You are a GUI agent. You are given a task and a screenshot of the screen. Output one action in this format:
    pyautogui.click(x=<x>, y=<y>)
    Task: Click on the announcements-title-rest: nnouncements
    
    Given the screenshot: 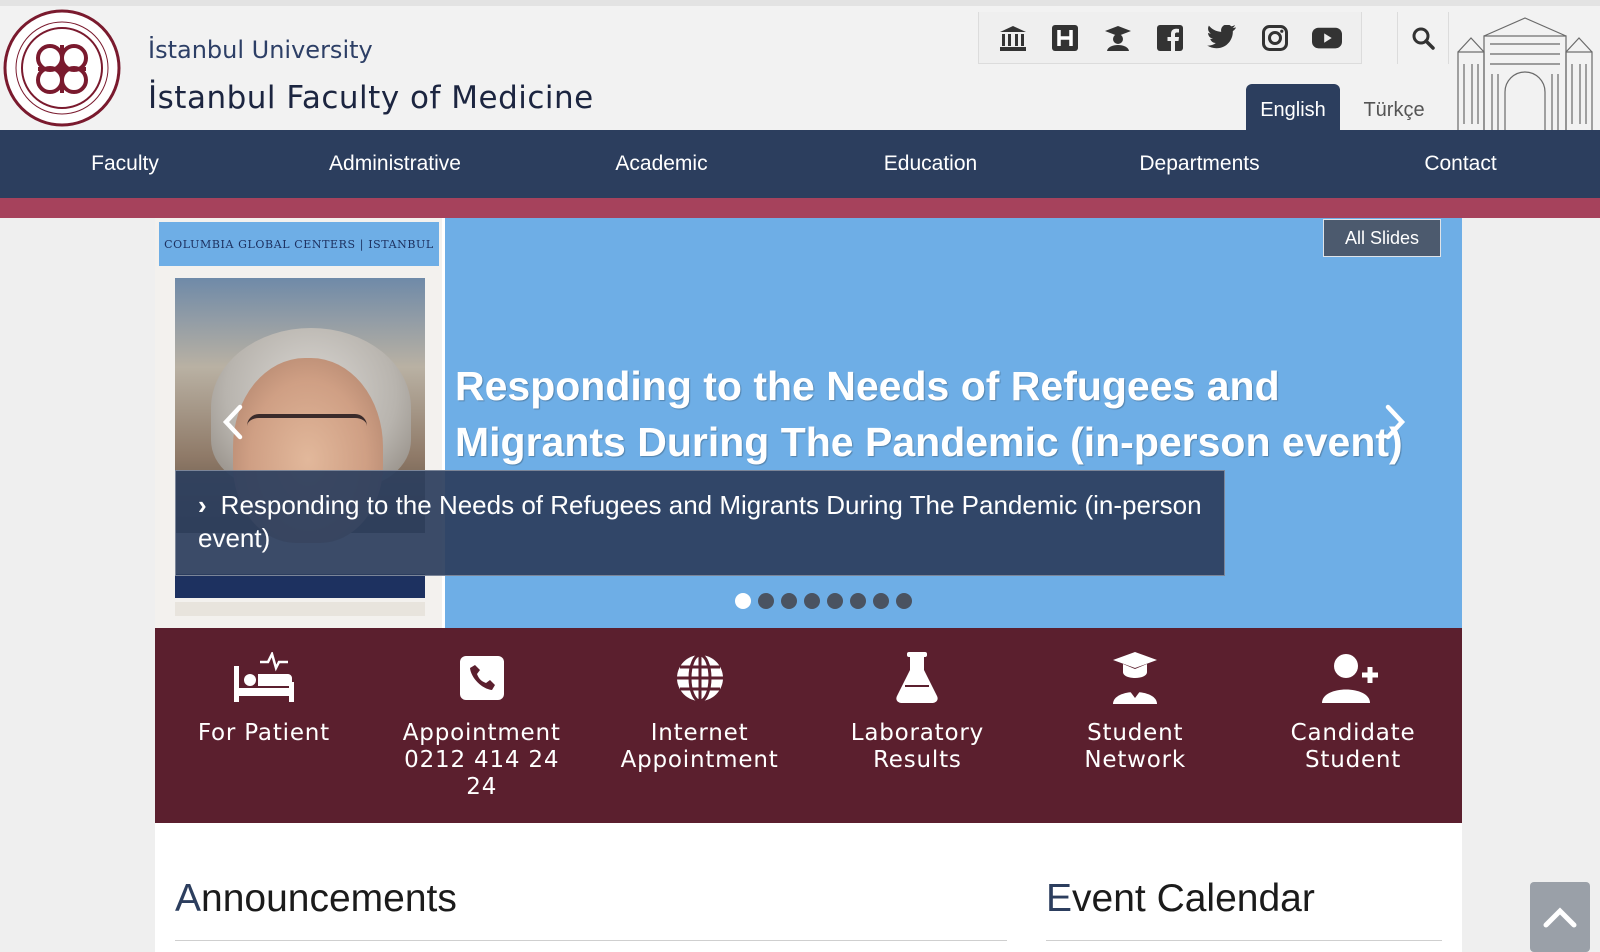 What is the action you would take?
    pyautogui.click(x=329, y=898)
    